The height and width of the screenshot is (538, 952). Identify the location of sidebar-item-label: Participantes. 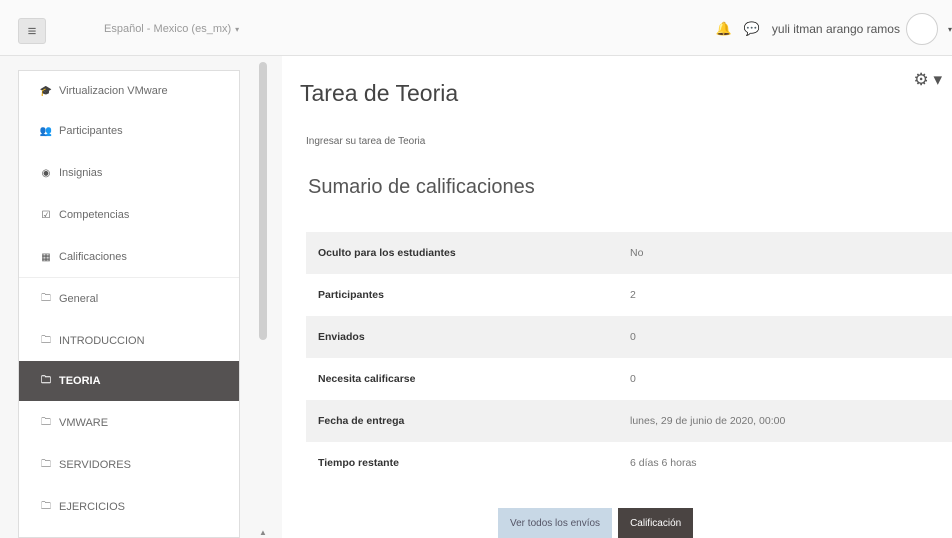
(91, 131).